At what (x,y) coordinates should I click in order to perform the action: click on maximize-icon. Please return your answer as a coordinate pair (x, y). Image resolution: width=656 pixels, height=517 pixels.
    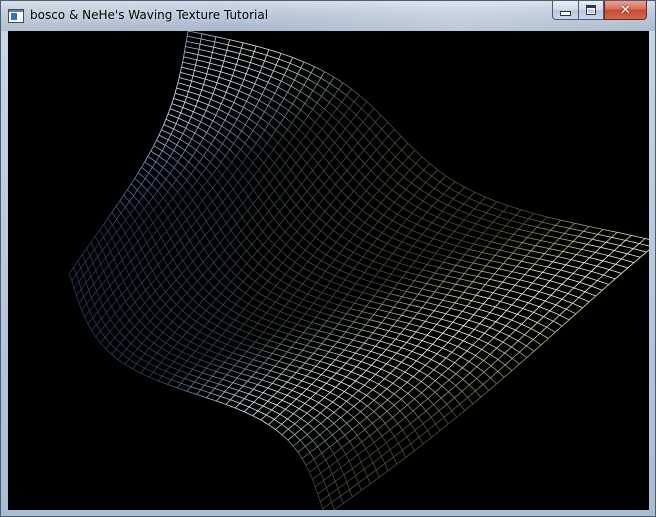
    Looking at the image, I should click on (591, 10).